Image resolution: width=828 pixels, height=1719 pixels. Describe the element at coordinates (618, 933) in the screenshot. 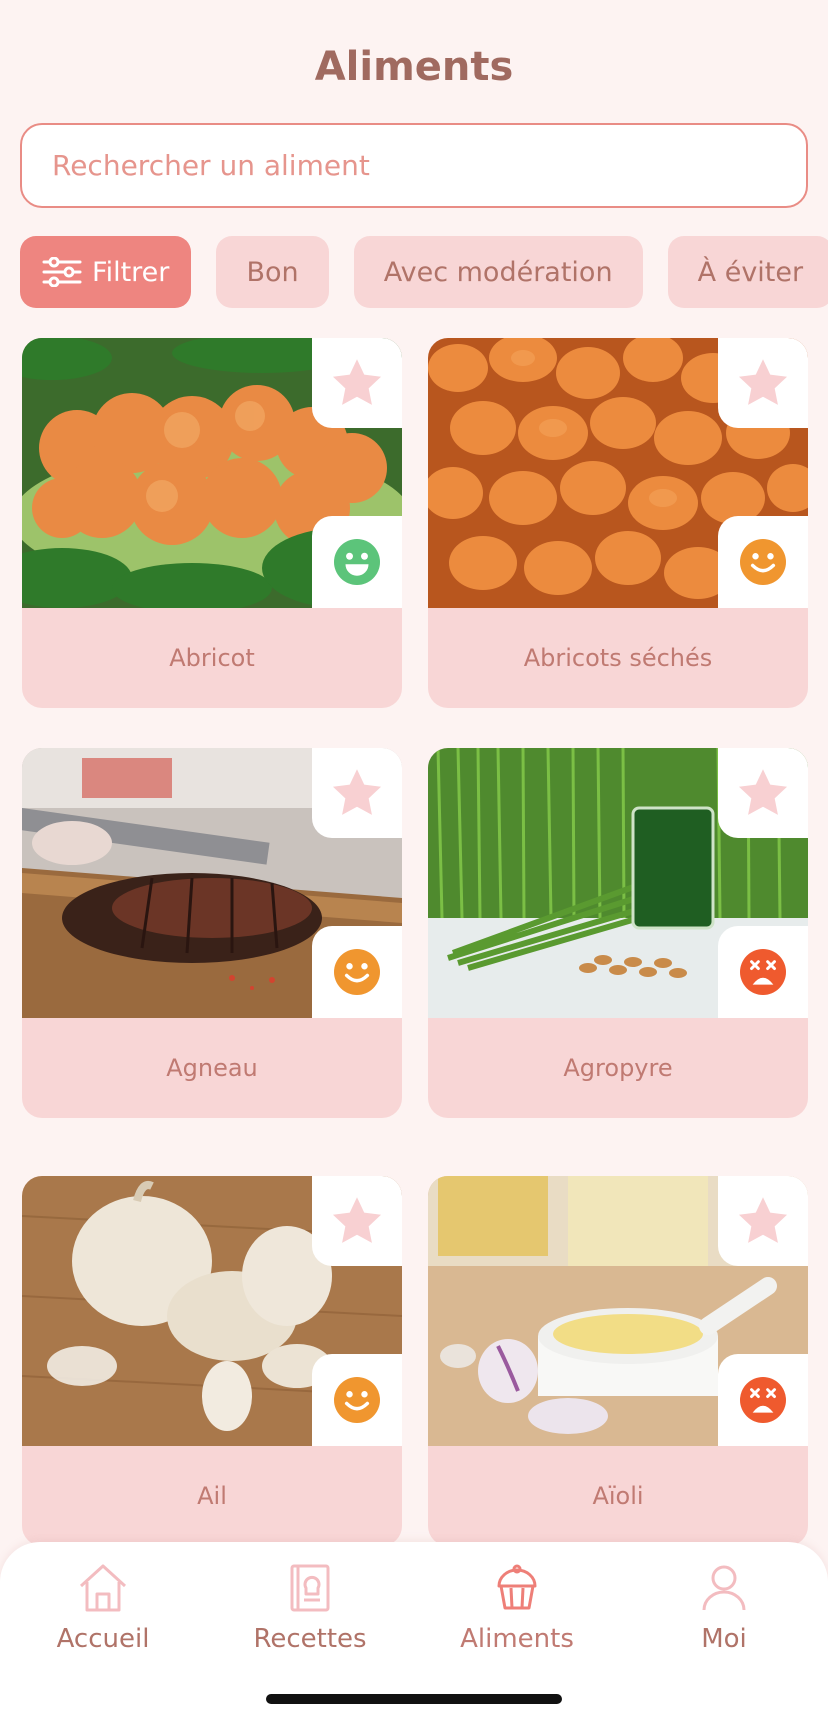

I see `food-card-agropyre: Agropyre` at that location.